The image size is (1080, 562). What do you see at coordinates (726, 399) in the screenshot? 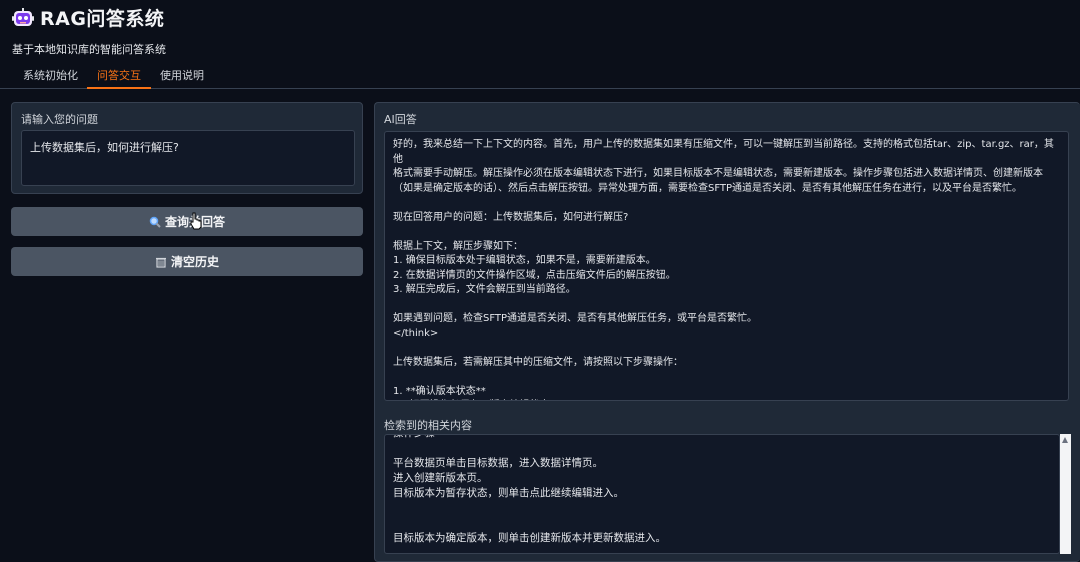
I see `answer-line: - 解压操作必须在**版本编辑状态**` at bounding box center [726, 399].